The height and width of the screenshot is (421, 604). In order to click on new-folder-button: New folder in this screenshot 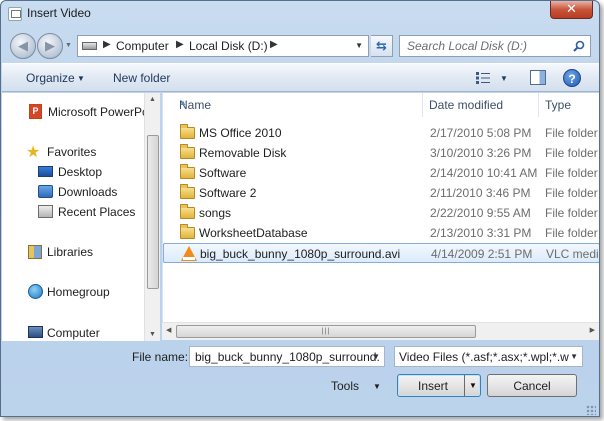, I will do `click(141, 78)`.